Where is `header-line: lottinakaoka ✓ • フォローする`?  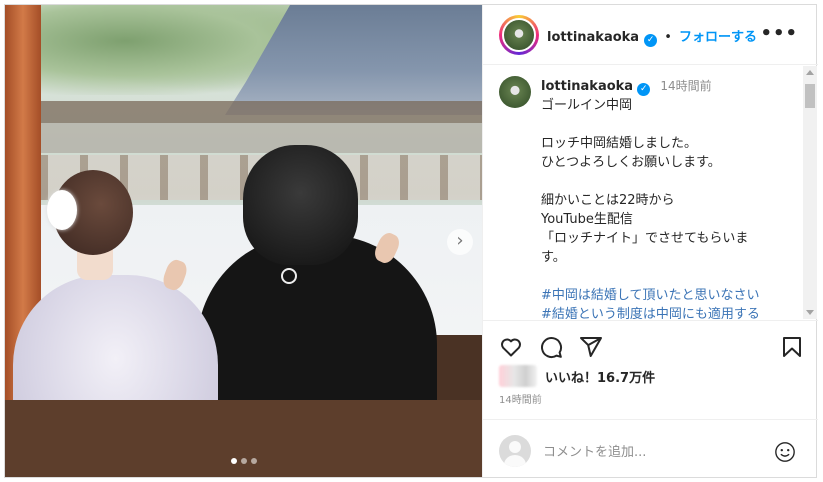
header-line: lottinakaoka ✓ • フォローする is located at coordinates (652, 36).